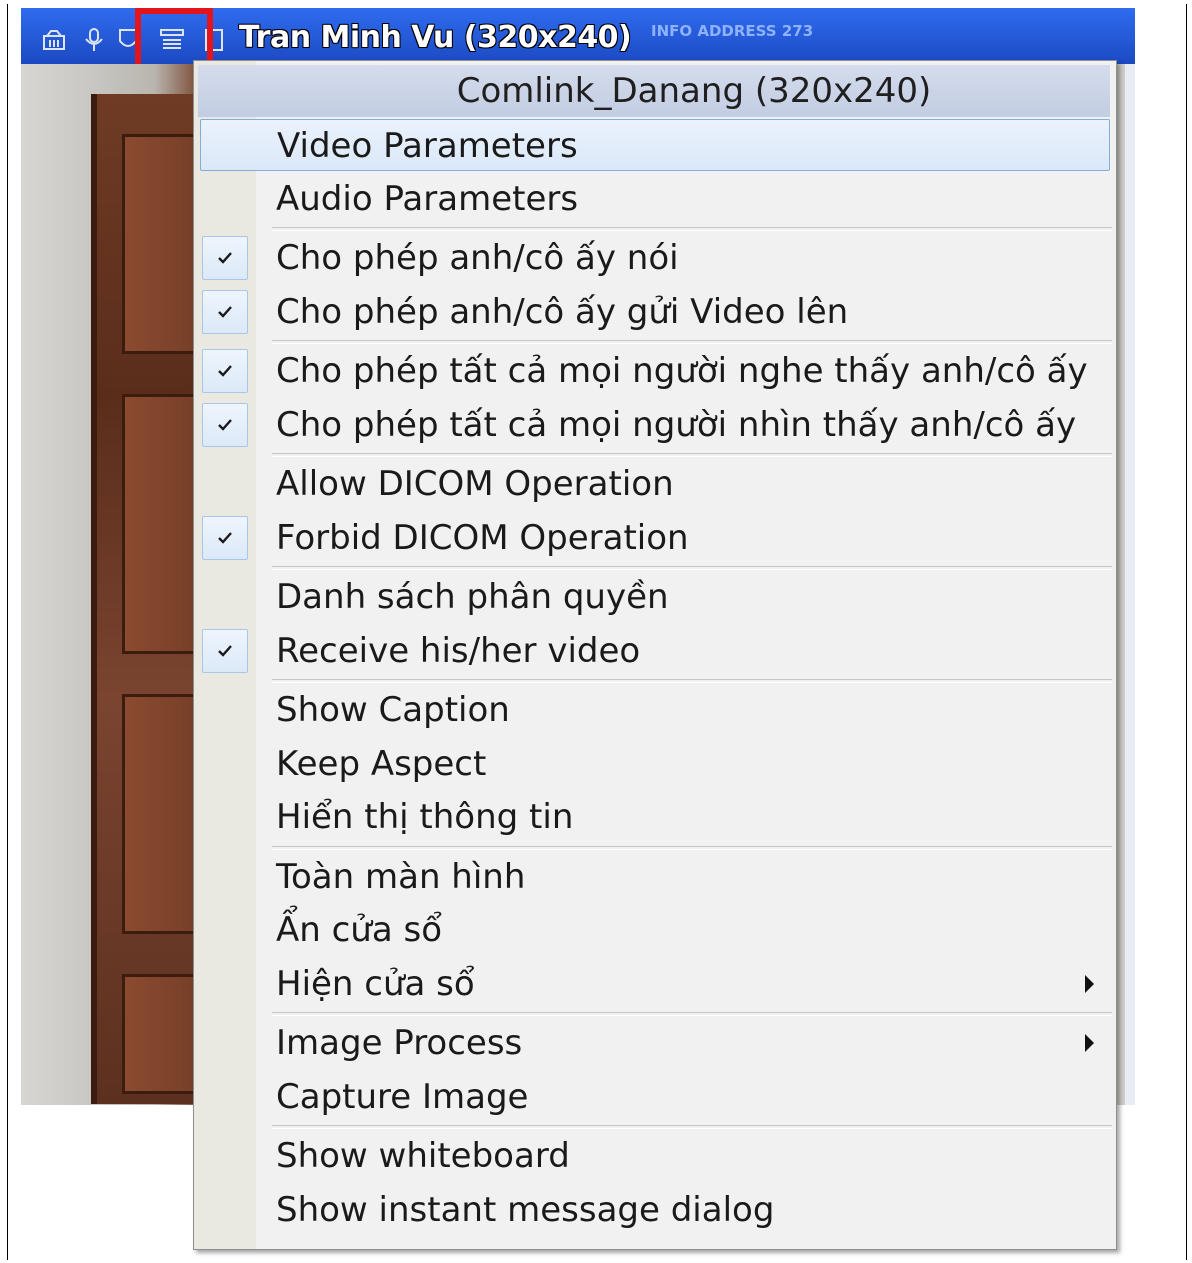 This screenshot has width=1192, height=1263. What do you see at coordinates (655, 877) in the screenshot?
I see `menu-item-toan-man-hinh: Toàn màn hình` at bounding box center [655, 877].